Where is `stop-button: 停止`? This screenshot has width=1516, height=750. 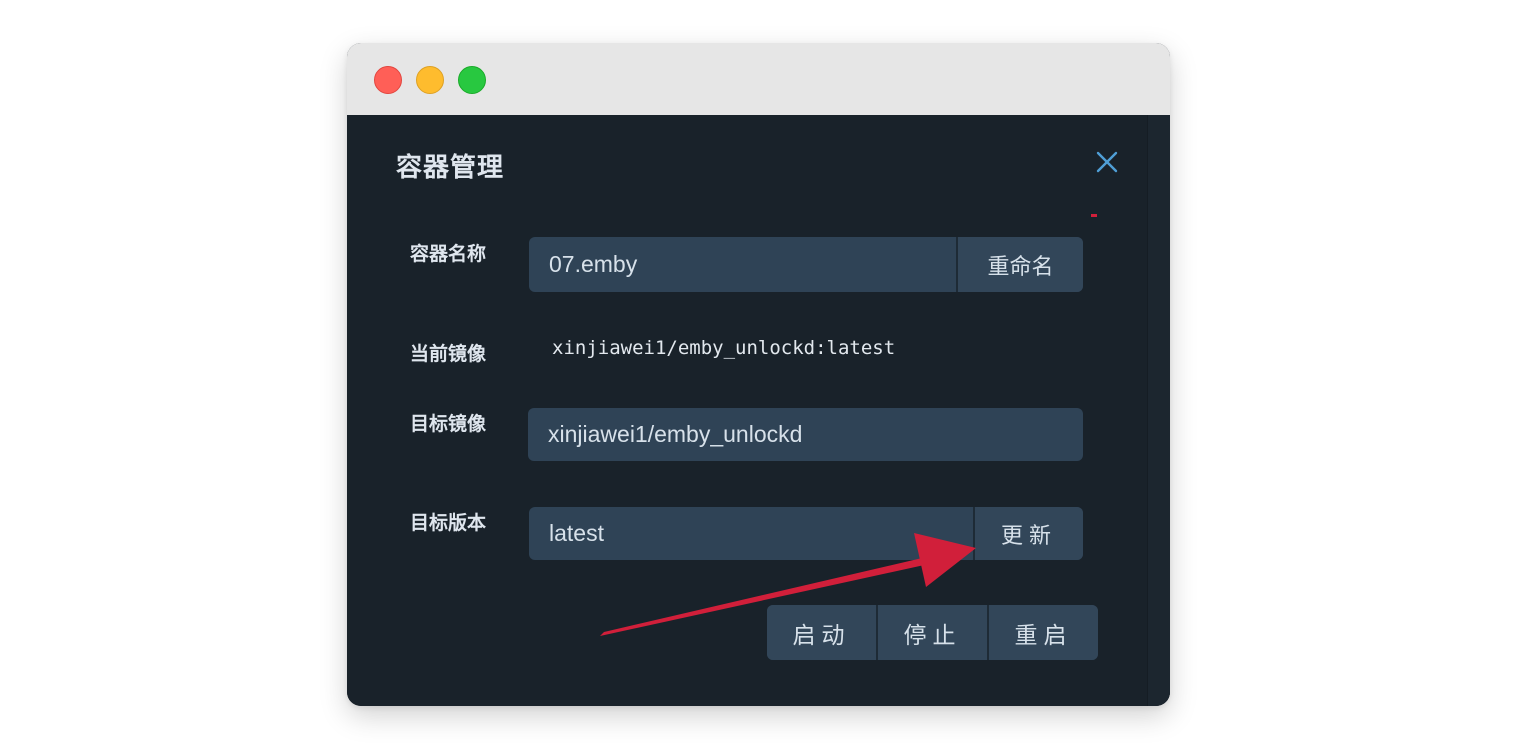 stop-button: 停止 is located at coordinates (931, 632).